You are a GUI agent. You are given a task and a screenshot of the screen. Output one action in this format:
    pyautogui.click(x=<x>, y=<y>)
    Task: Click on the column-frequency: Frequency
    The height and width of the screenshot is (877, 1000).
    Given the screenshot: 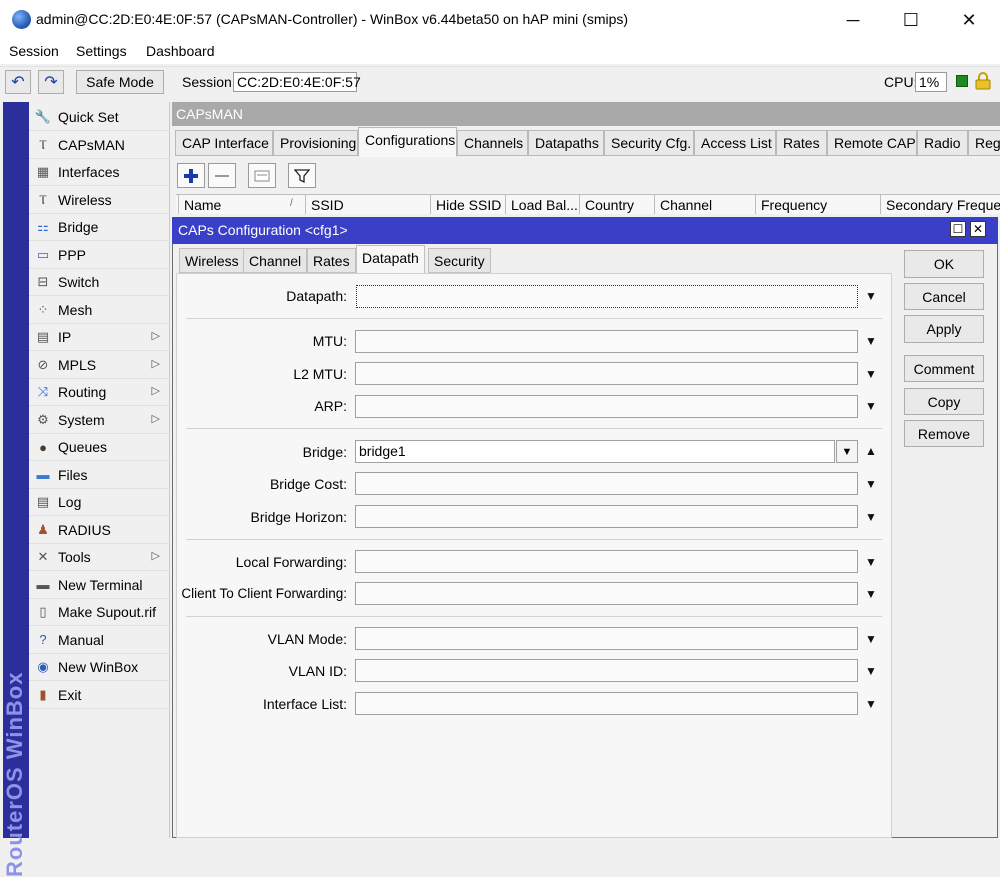 What is the action you would take?
    pyautogui.click(x=817, y=204)
    